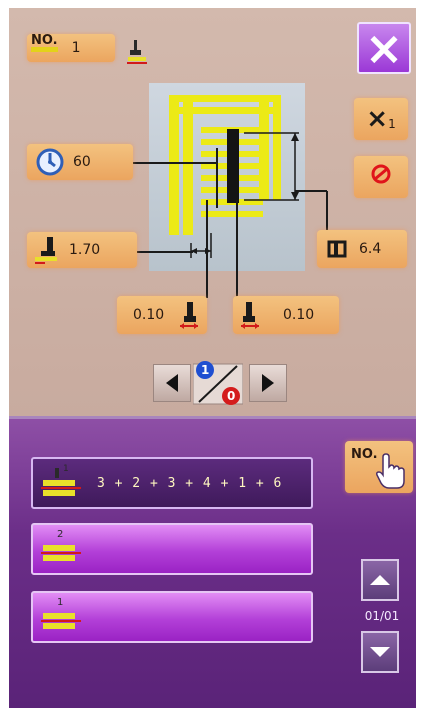  I want to click on speed-value: 60, so click(82, 162).